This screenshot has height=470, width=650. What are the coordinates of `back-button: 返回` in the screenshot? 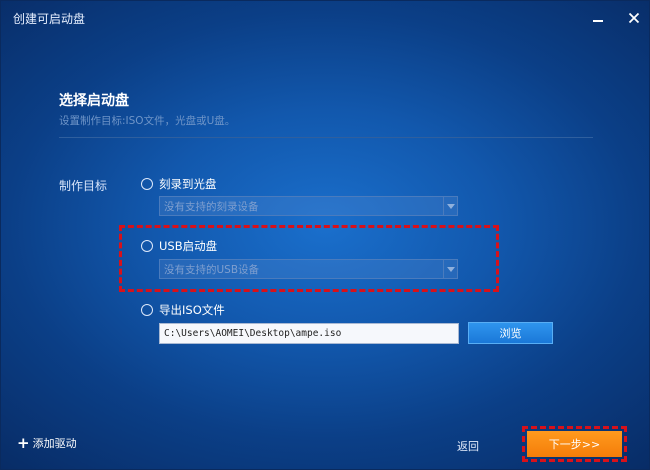 It's located at (468, 446).